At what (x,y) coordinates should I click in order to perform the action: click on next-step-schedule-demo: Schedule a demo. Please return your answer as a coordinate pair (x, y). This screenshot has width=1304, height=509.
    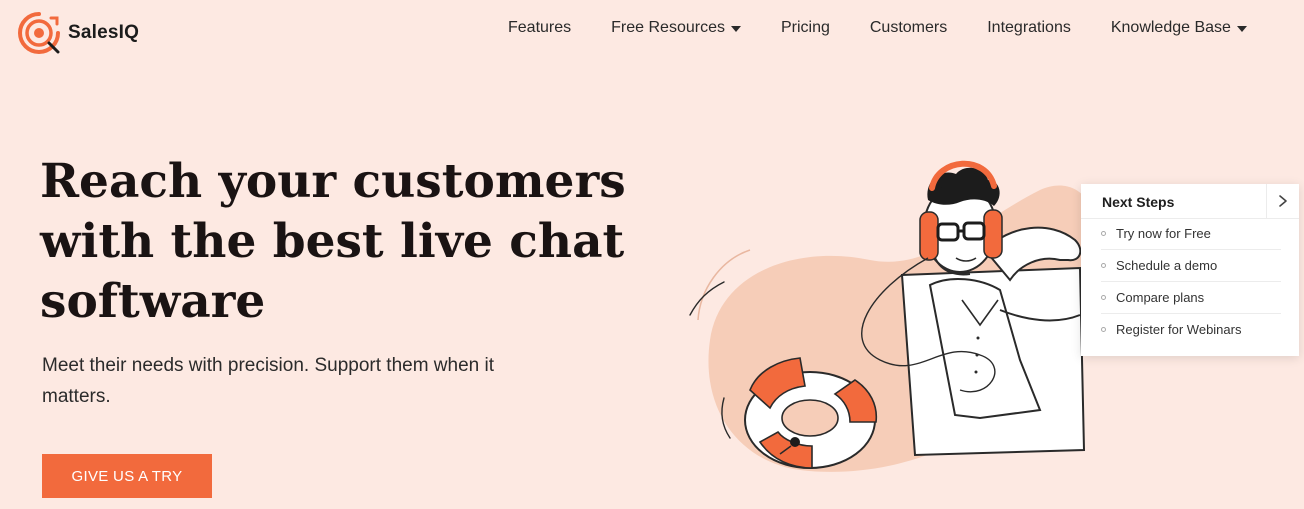
    Looking at the image, I should click on (1191, 266).